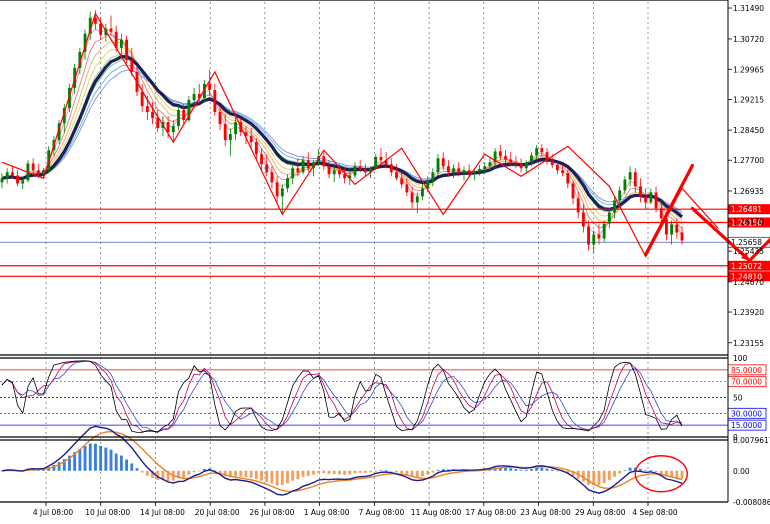  Describe the element at coordinates (748, 312) in the screenshot. I see `price-tick-label: 1.23920` at that location.